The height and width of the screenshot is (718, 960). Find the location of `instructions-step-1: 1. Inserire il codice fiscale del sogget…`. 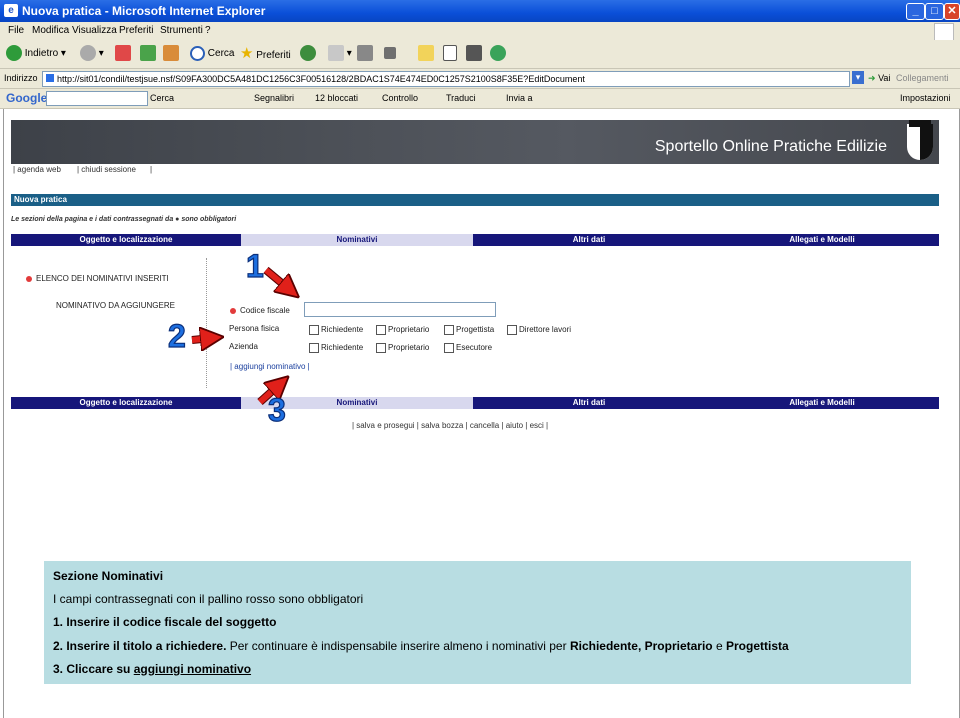

instructions-step-1: 1. Inserire il codice fiscale del sogget… is located at coordinates (165, 622).